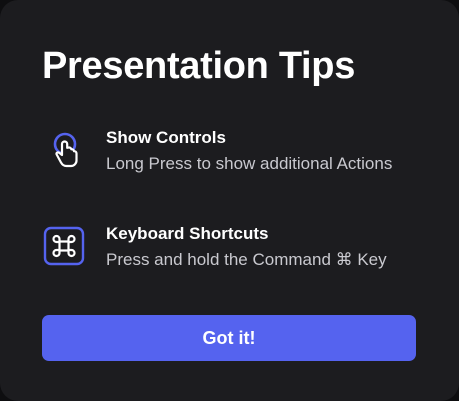  Describe the element at coordinates (249, 163) in the screenshot. I see `tip-description: Long Press to show additional Actions` at that location.